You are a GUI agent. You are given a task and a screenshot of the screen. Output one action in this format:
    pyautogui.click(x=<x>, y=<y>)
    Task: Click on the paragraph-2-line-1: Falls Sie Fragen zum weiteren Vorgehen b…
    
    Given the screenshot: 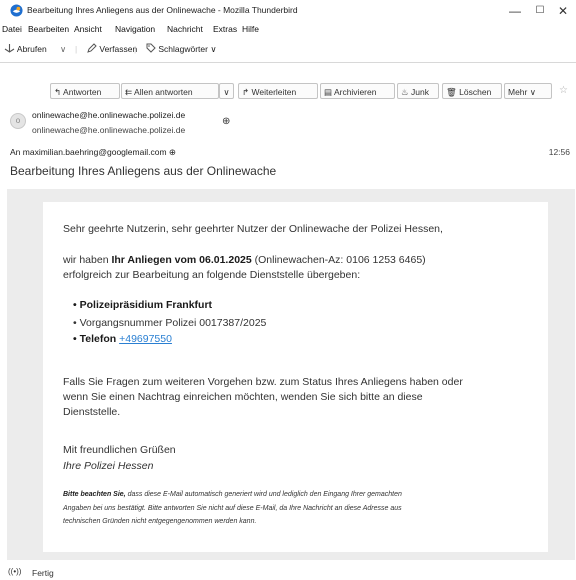 What is the action you would take?
    pyautogui.click(x=263, y=382)
    